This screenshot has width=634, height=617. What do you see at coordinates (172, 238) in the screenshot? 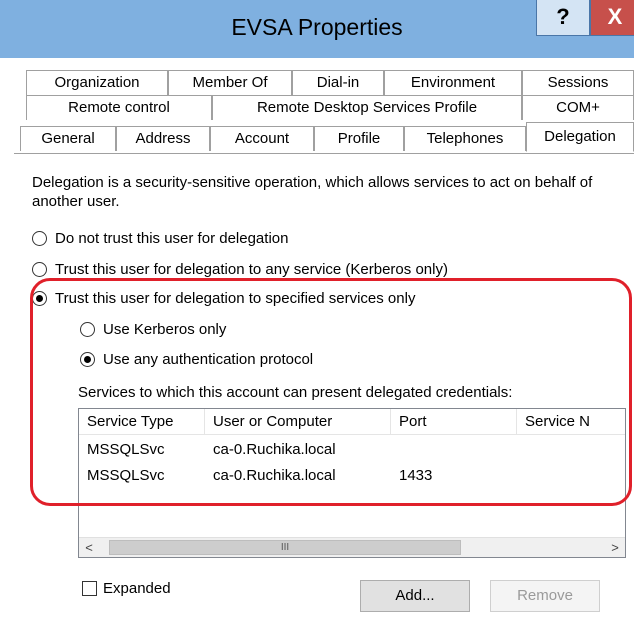
I see `radio-no-trust-label: Do not trust this user for delegation` at bounding box center [172, 238].